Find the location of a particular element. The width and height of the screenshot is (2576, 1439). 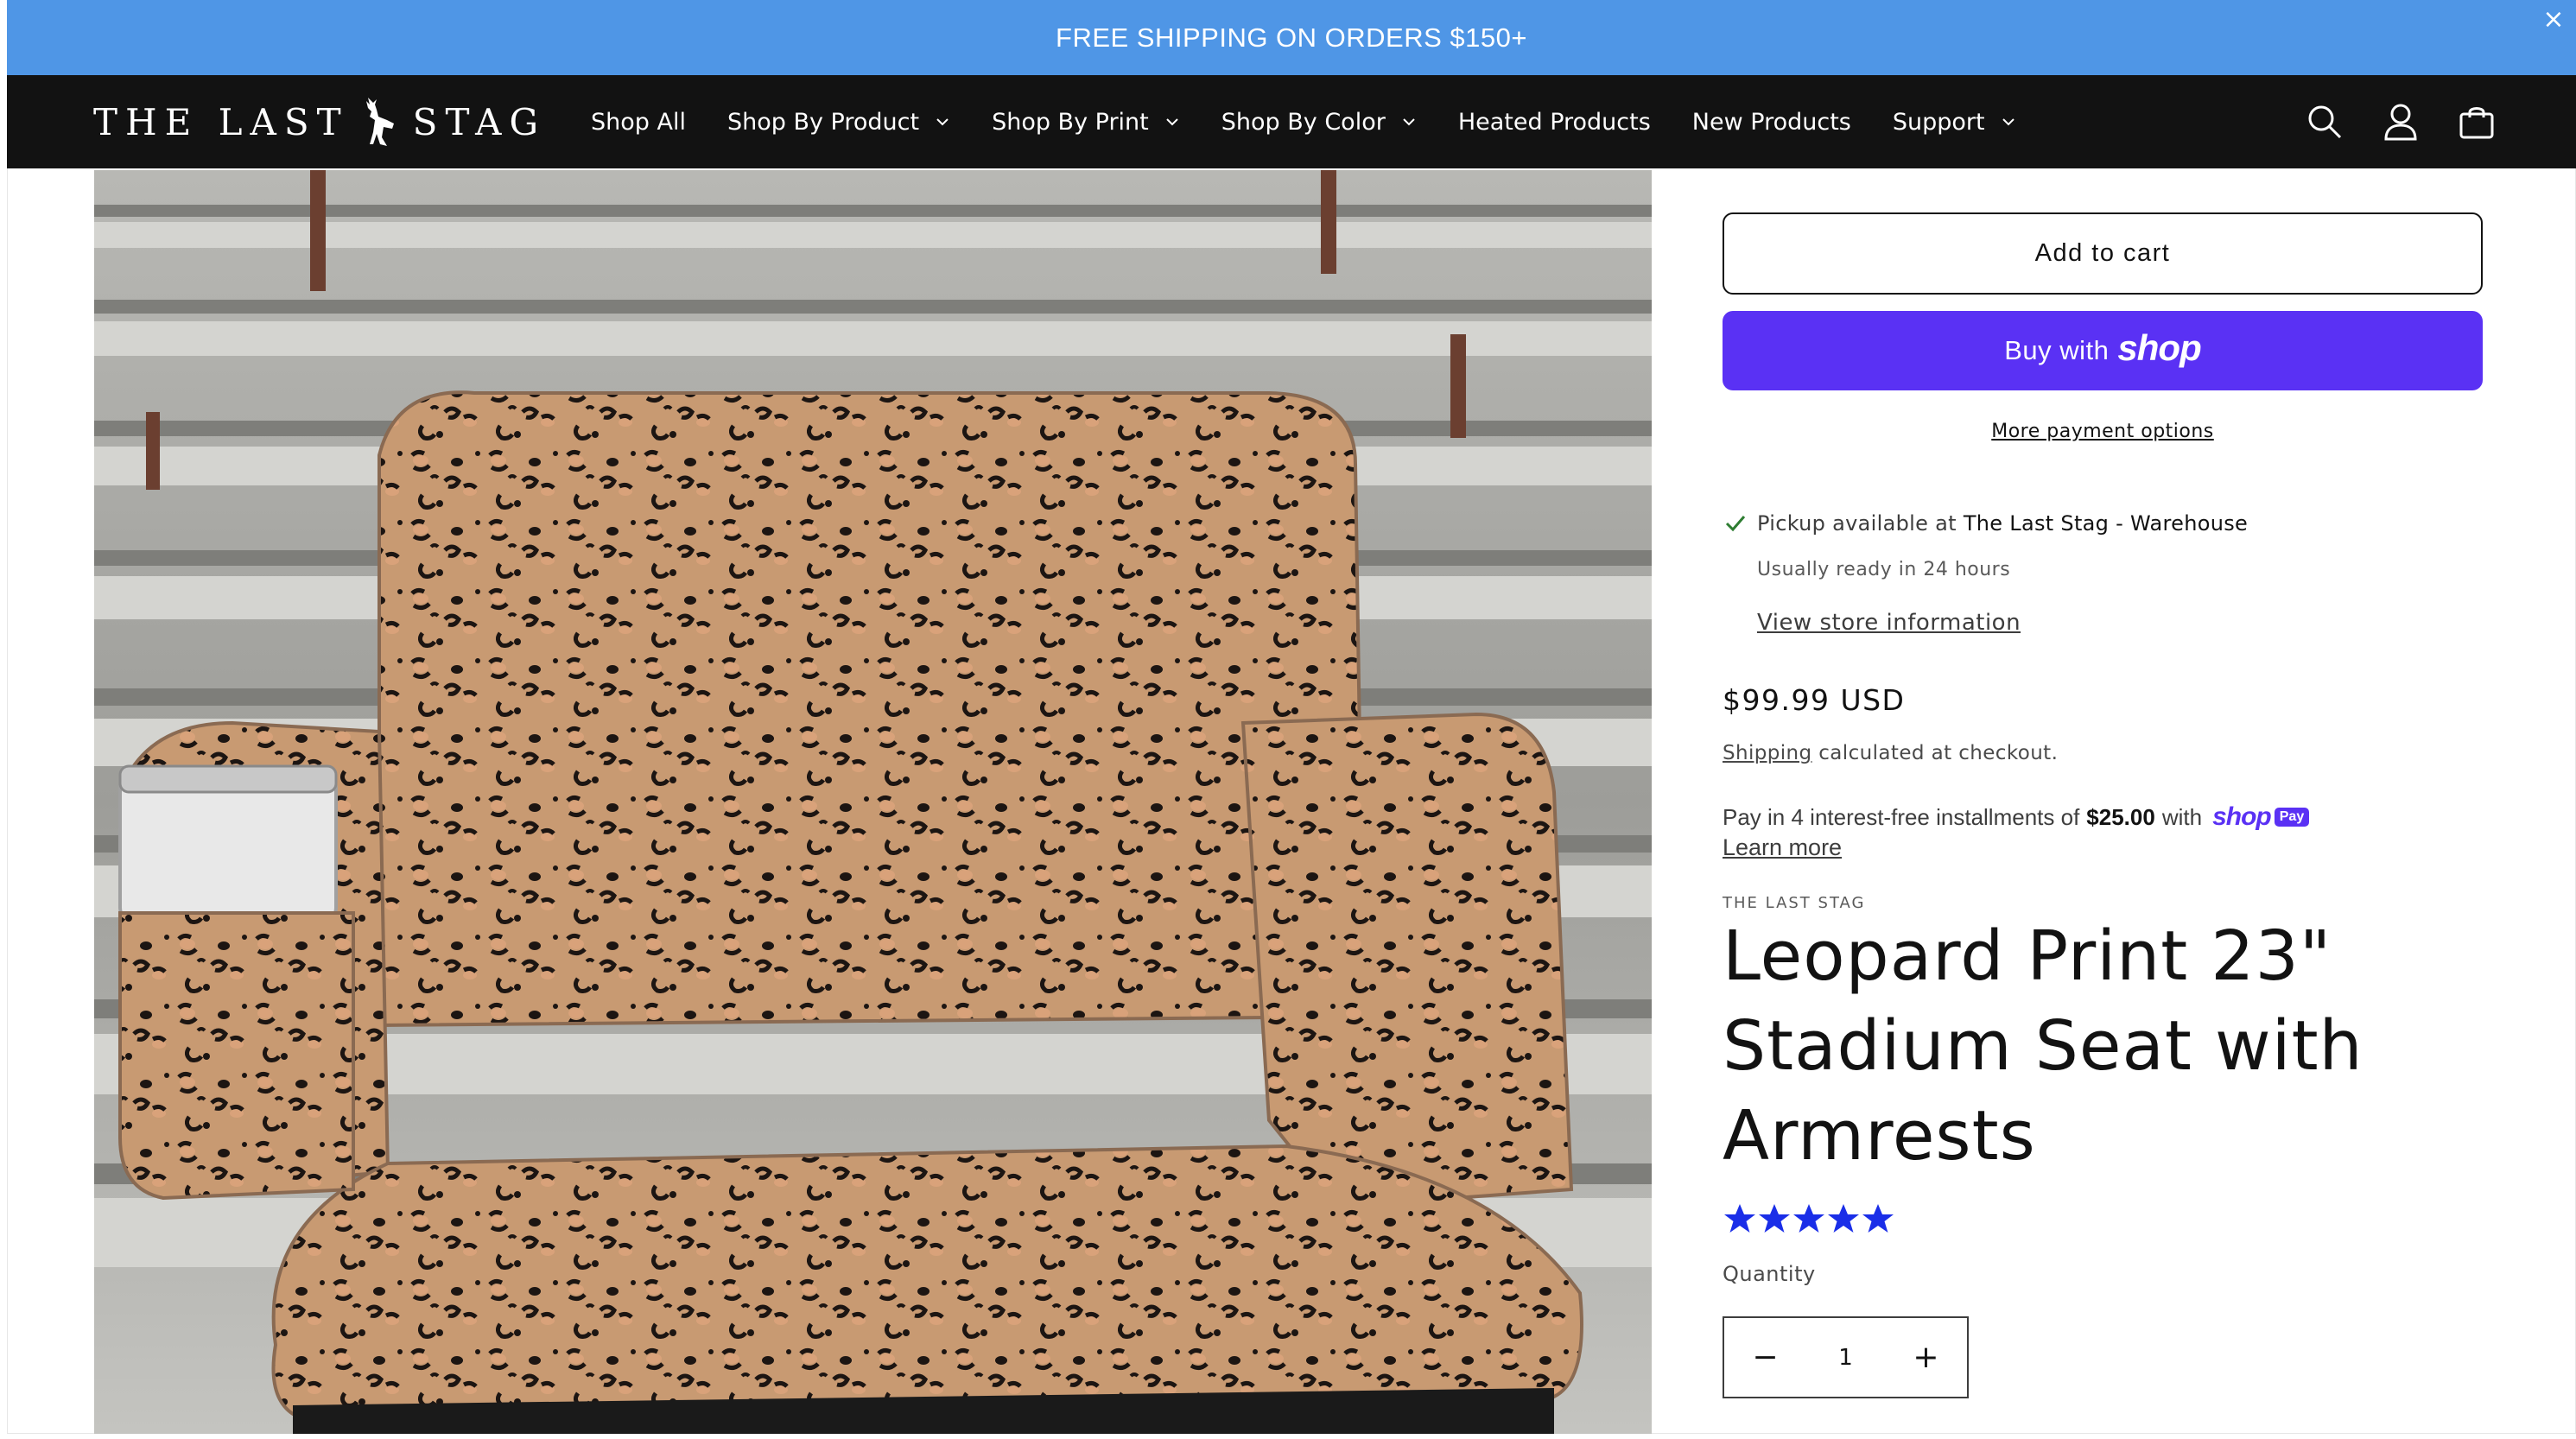

site-logo: THE LAST STAG is located at coordinates (319, 121).